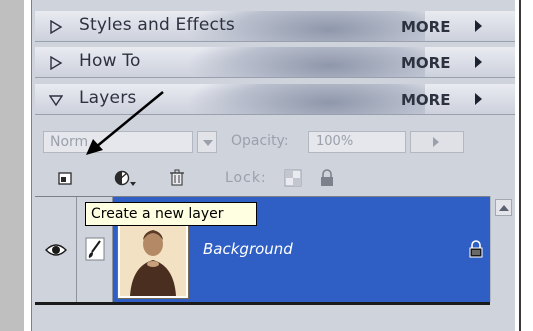 The width and height of the screenshot is (533, 331). I want to click on brush-icon, so click(95, 249).